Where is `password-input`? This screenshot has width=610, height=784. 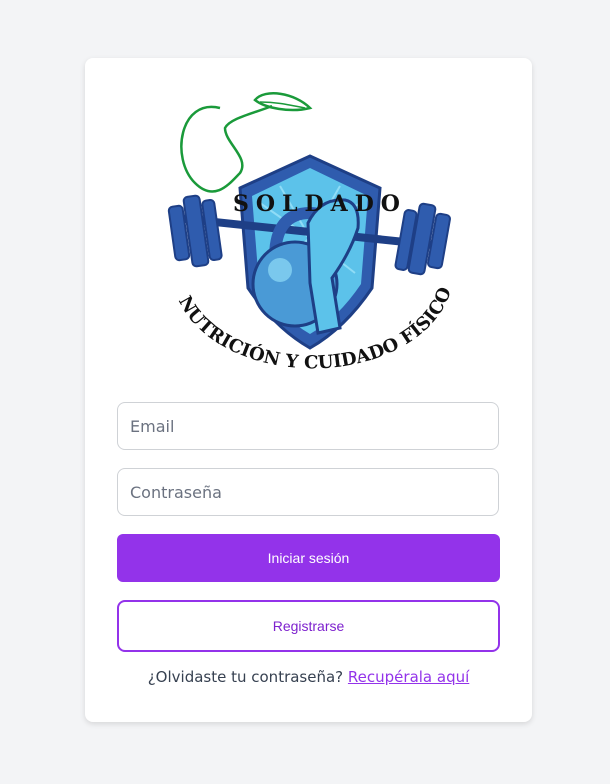 password-input is located at coordinates (308, 492).